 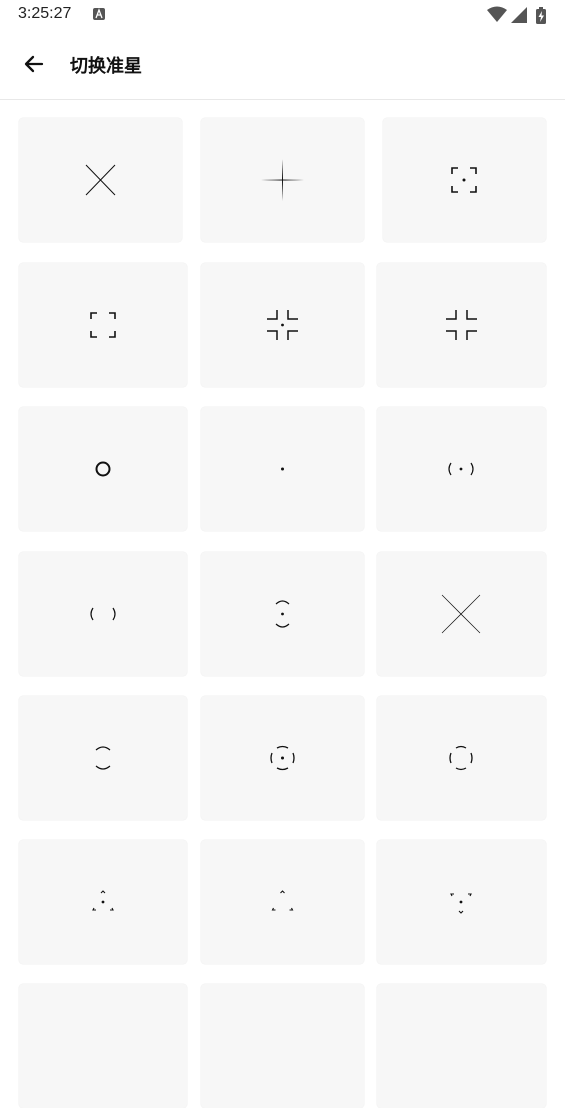 I want to click on parens-dot-crosshair-icon, so click(x=461, y=469).